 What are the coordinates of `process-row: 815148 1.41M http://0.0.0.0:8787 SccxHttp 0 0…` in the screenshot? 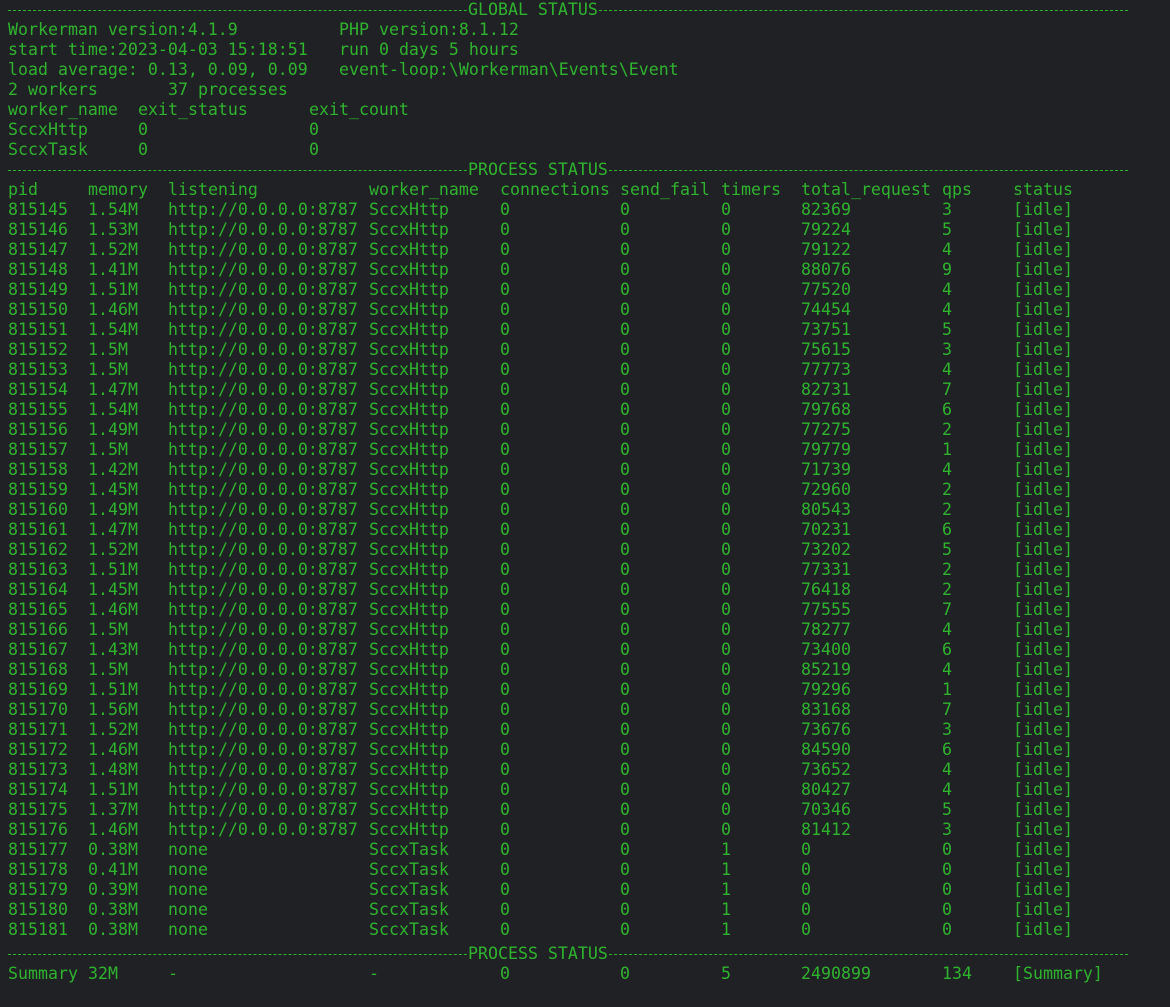 It's located at (583, 270).